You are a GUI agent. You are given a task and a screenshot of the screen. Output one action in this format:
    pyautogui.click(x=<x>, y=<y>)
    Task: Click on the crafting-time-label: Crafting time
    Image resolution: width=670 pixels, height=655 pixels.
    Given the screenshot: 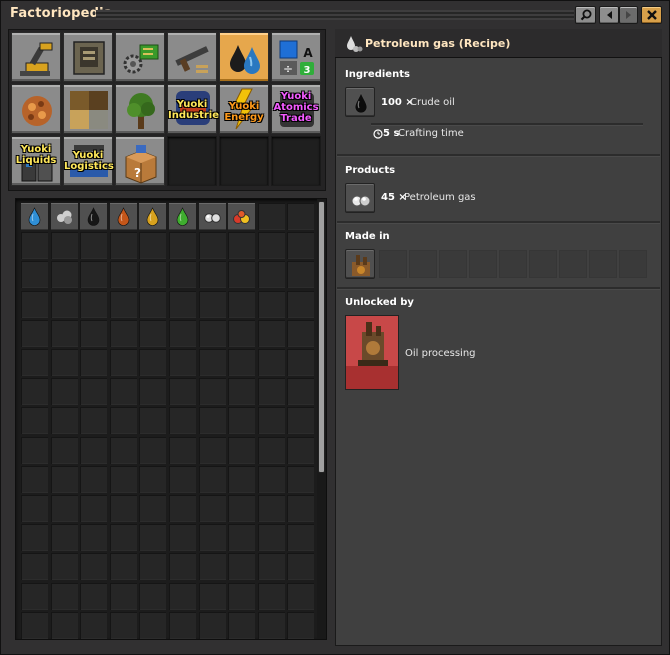 What is the action you would take?
    pyautogui.click(x=431, y=133)
    